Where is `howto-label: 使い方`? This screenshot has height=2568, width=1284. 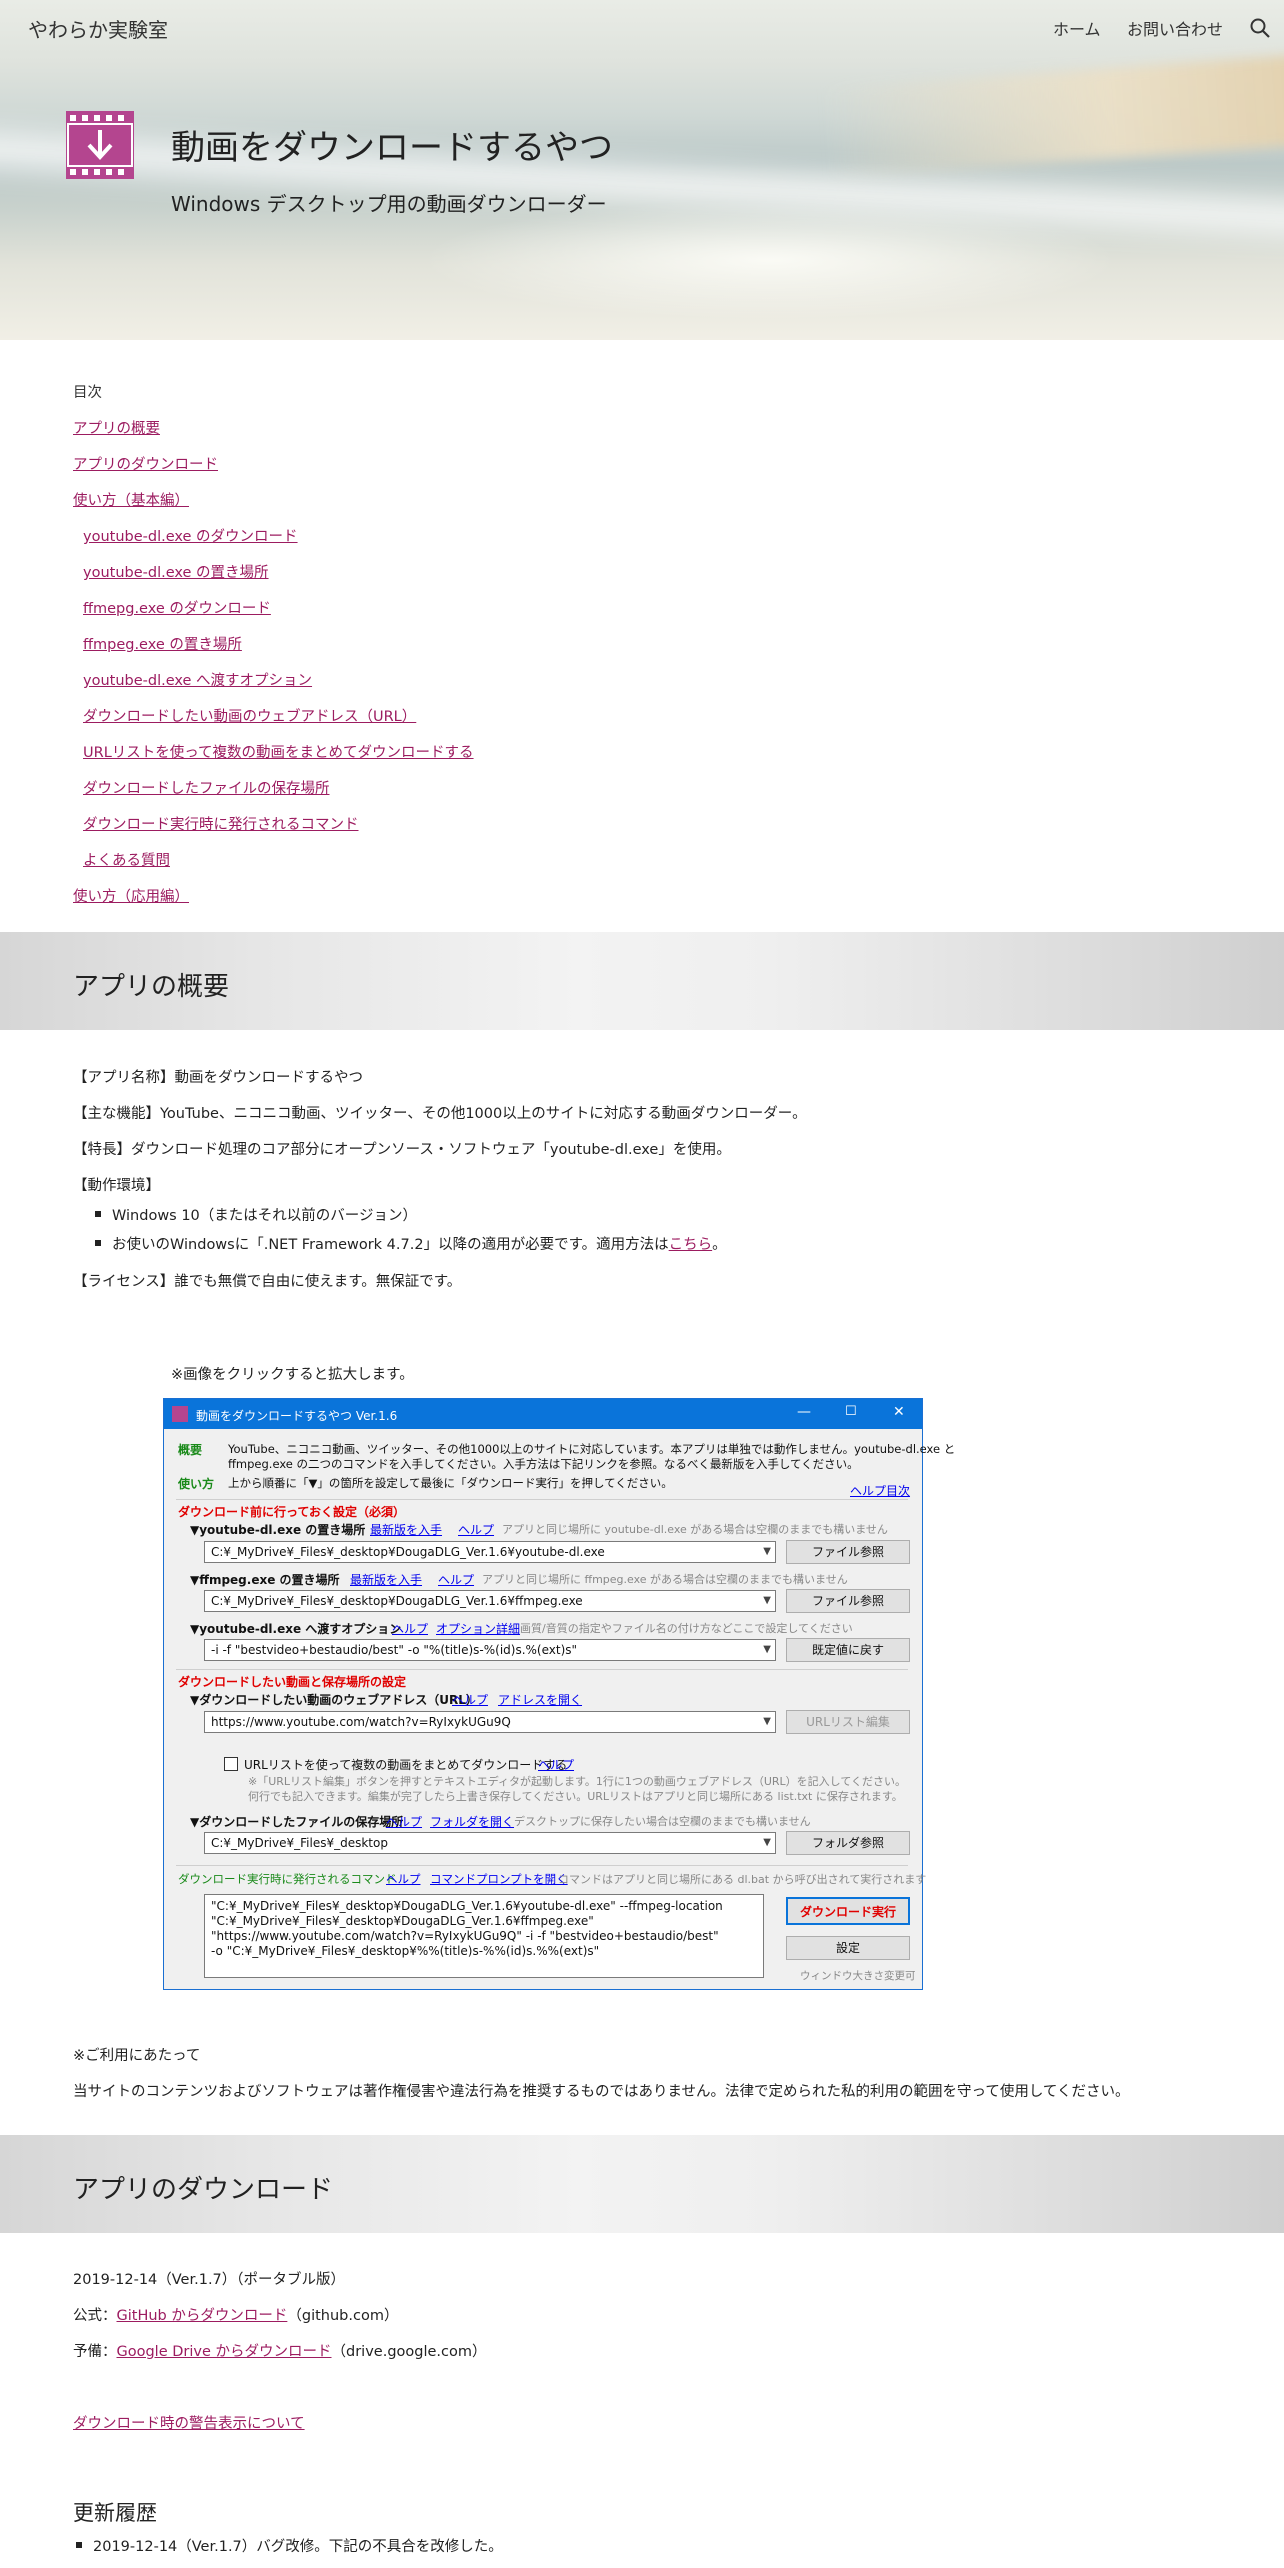 howto-label: 使い方 is located at coordinates (196, 1484).